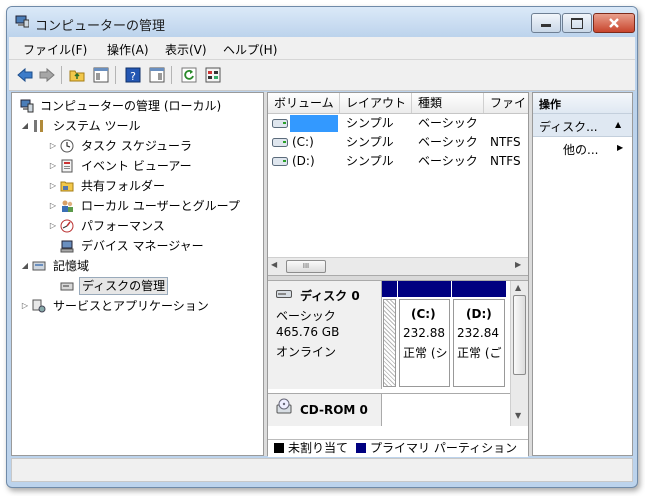 This screenshot has height=496, width=645. I want to click on actions-section-disk: ディスク... ▲, so click(582, 125).